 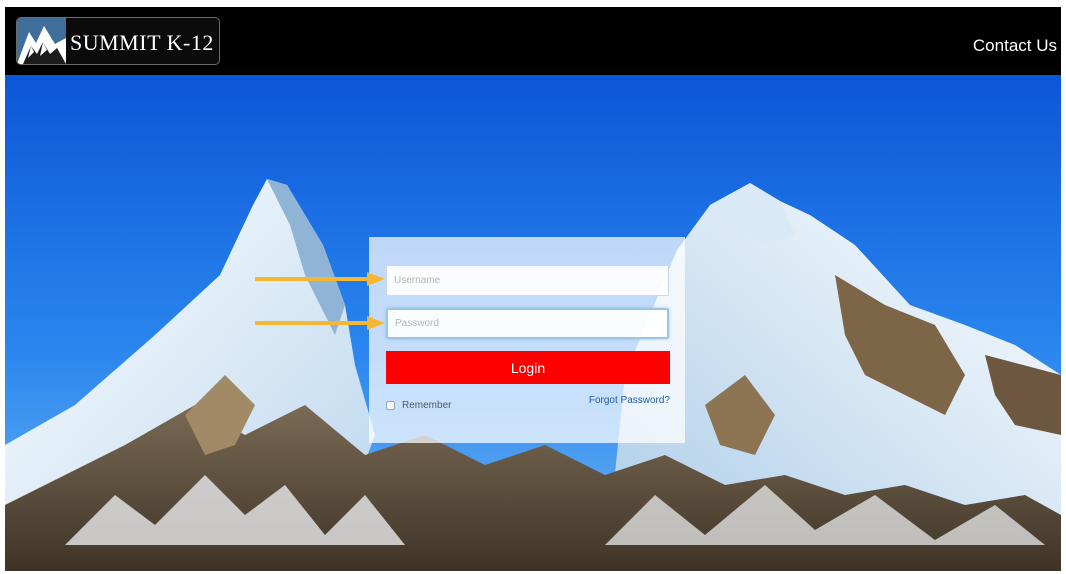 What do you see at coordinates (1015, 46) in the screenshot?
I see `contact-us-link: Contact Us` at bounding box center [1015, 46].